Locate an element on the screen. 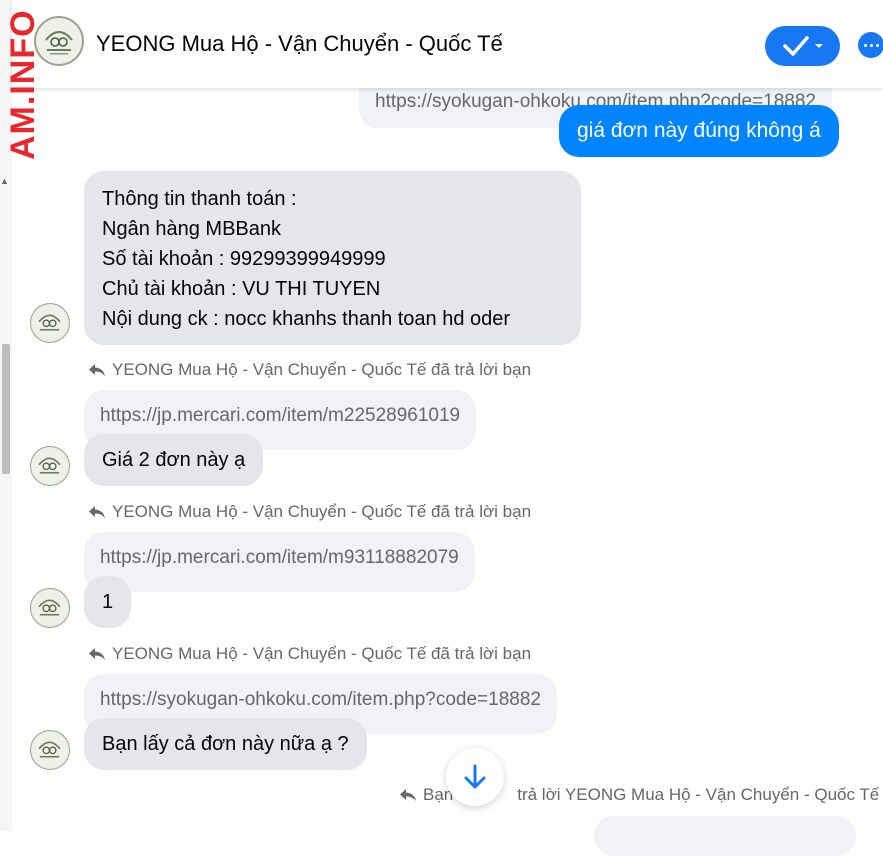 This screenshot has width=883, height=856. reply-message: Bạn lấy cả đơn này nữa ạ ? is located at coordinates (225, 744).